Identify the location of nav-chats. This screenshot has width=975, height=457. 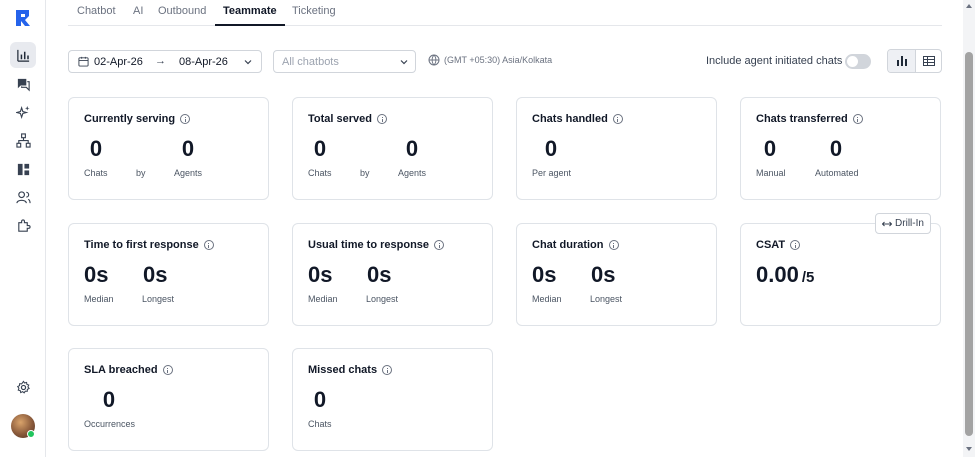
(23, 84).